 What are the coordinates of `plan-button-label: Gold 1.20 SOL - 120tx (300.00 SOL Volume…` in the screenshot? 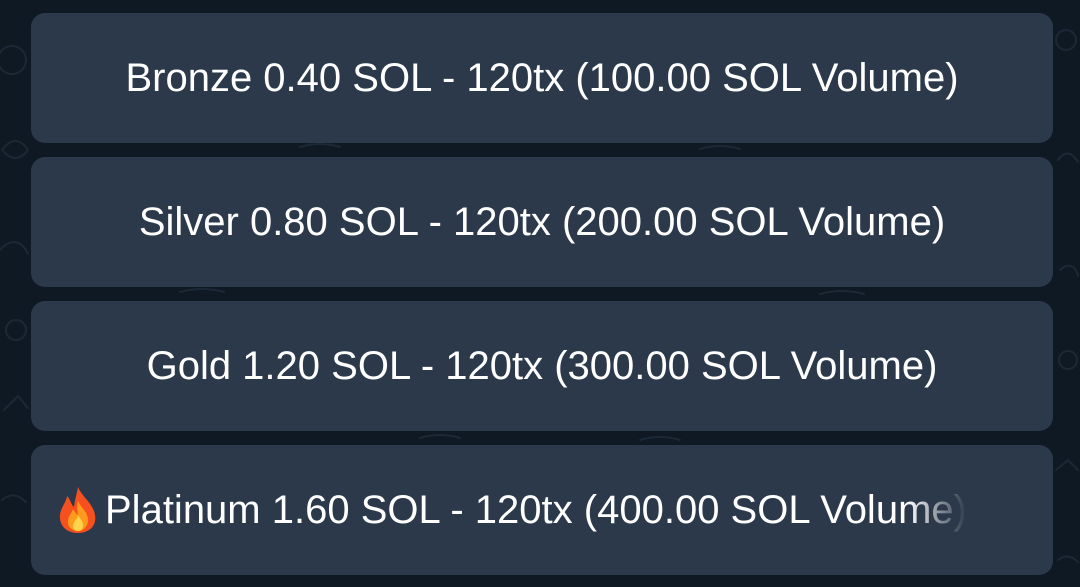 It's located at (542, 365).